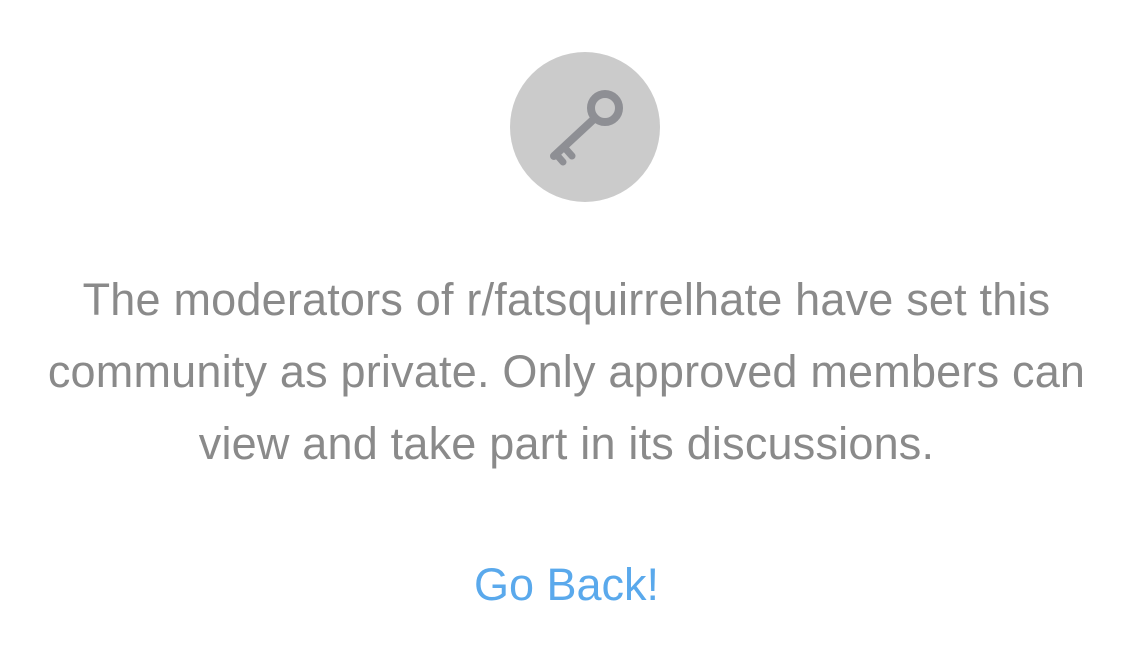  Describe the element at coordinates (566, 443) in the screenshot. I see `message-line: view and take part in its discussions.` at that location.